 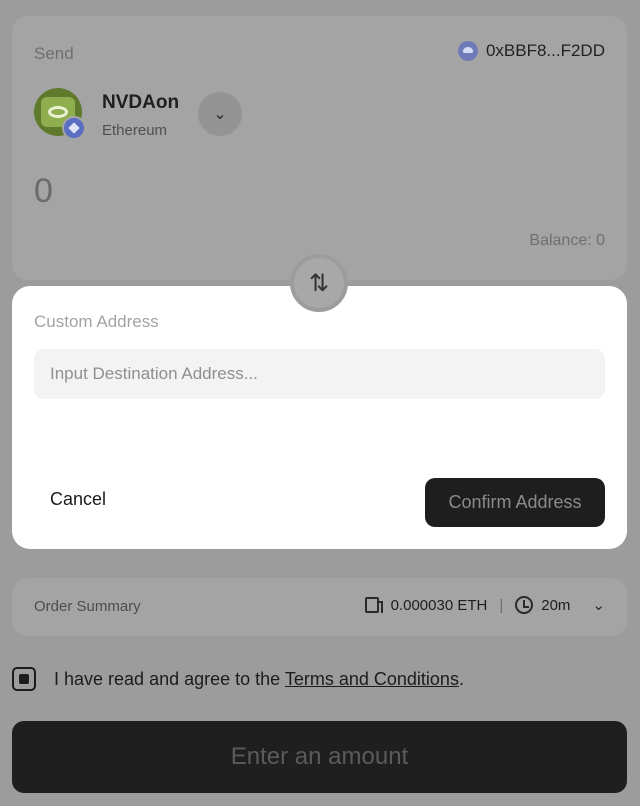 What do you see at coordinates (87, 606) in the screenshot?
I see `order-summary-label: Order Summary` at bounding box center [87, 606].